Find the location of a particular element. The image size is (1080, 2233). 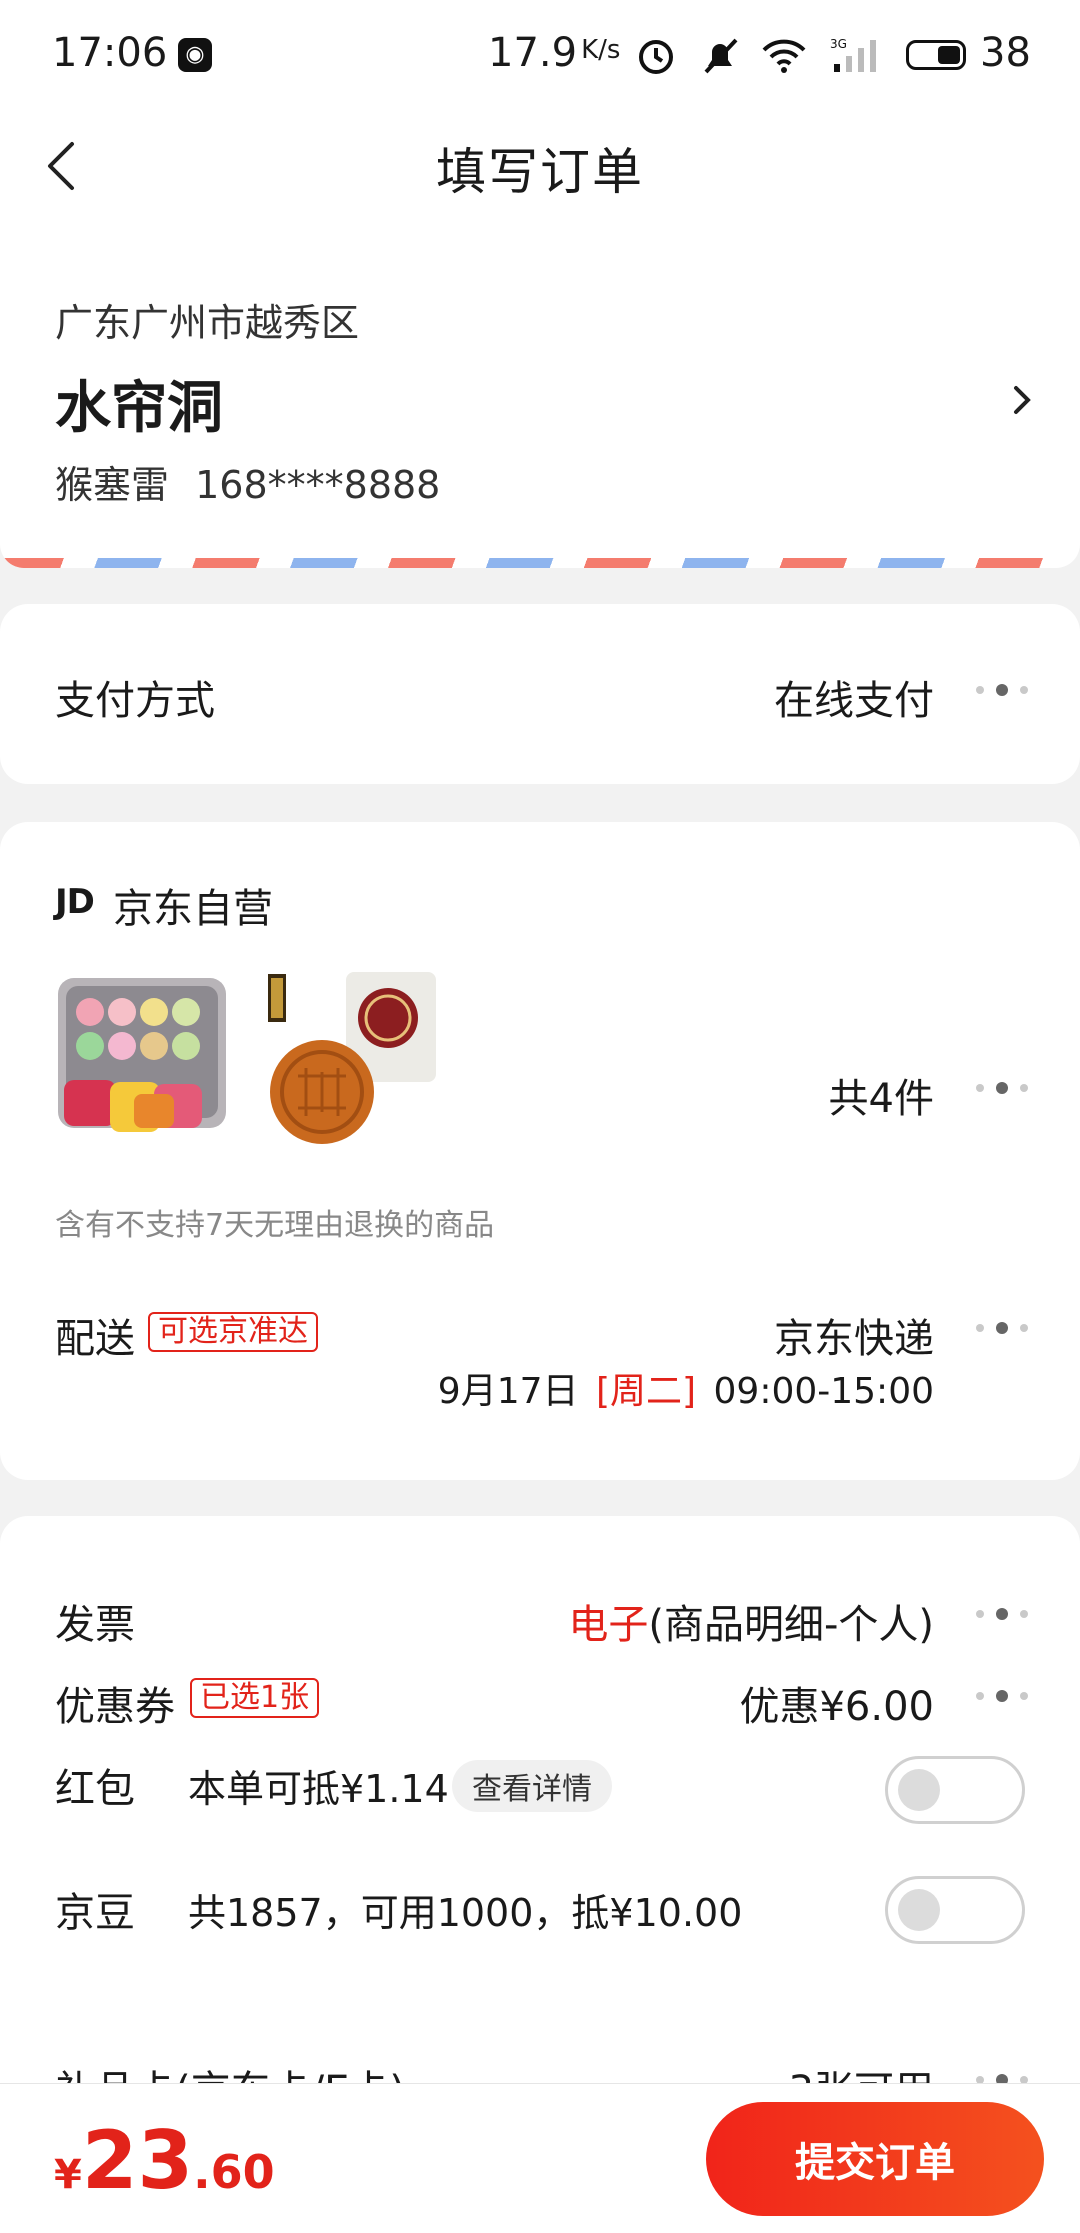

network-speed: 17.9 K/s is located at coordinates (554, 53).